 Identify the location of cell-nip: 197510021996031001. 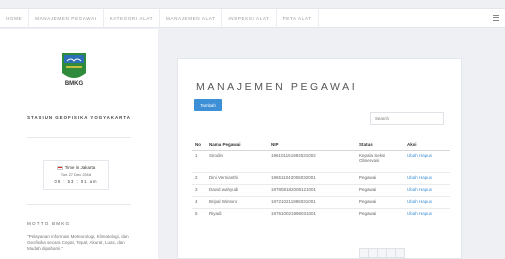
(312, 213).